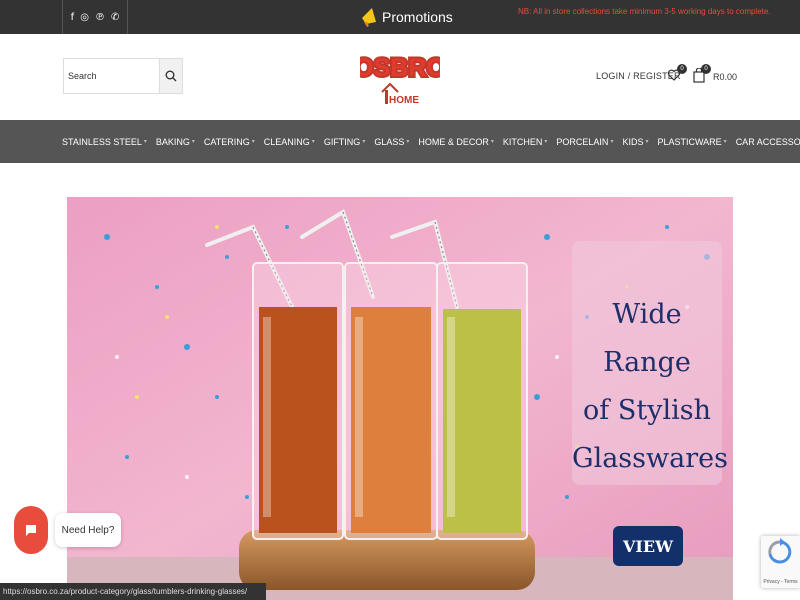  What do you see at coordinates (525, 142) in the screenshot?
I see `nav-item-kitchen: KITCHEN ▾` at bounding box center [525, 142].